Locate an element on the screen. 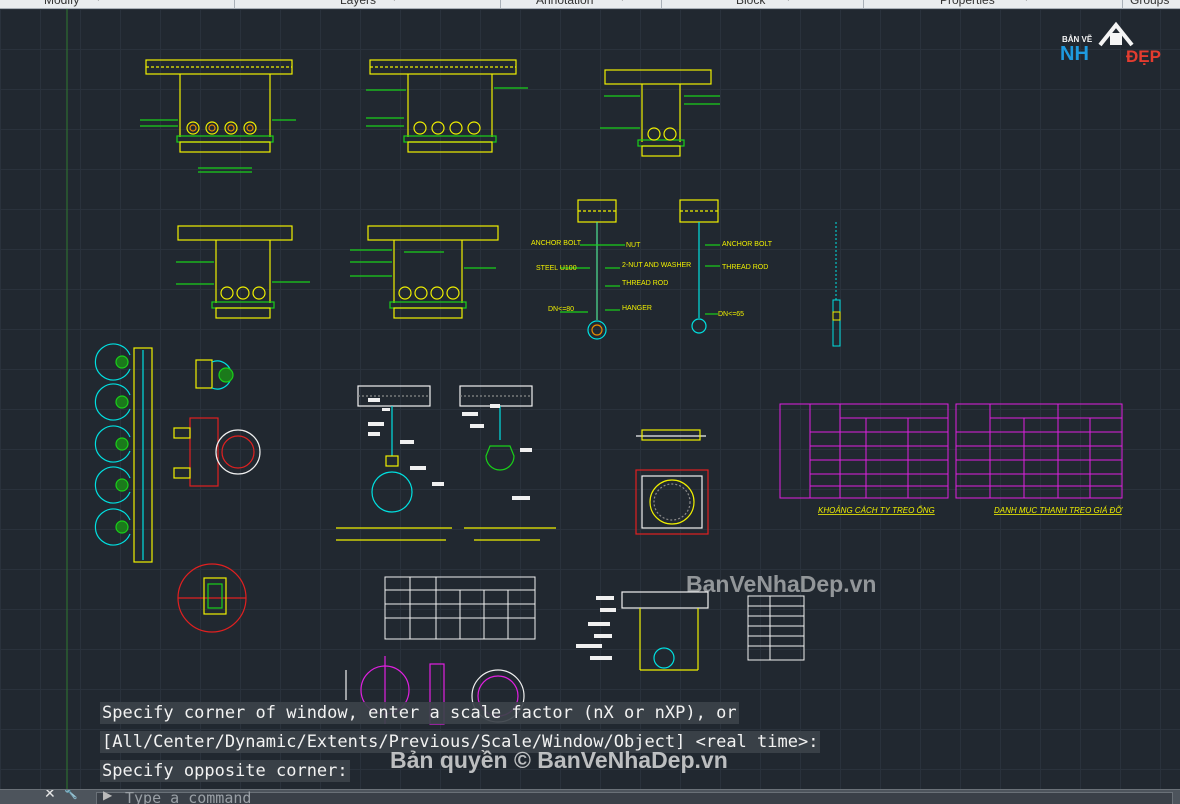  panel-block: Block is located at coordinates (750, 4).